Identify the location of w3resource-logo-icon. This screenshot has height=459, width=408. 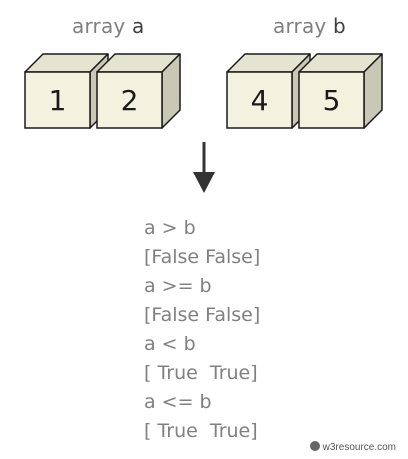
(314, 446).